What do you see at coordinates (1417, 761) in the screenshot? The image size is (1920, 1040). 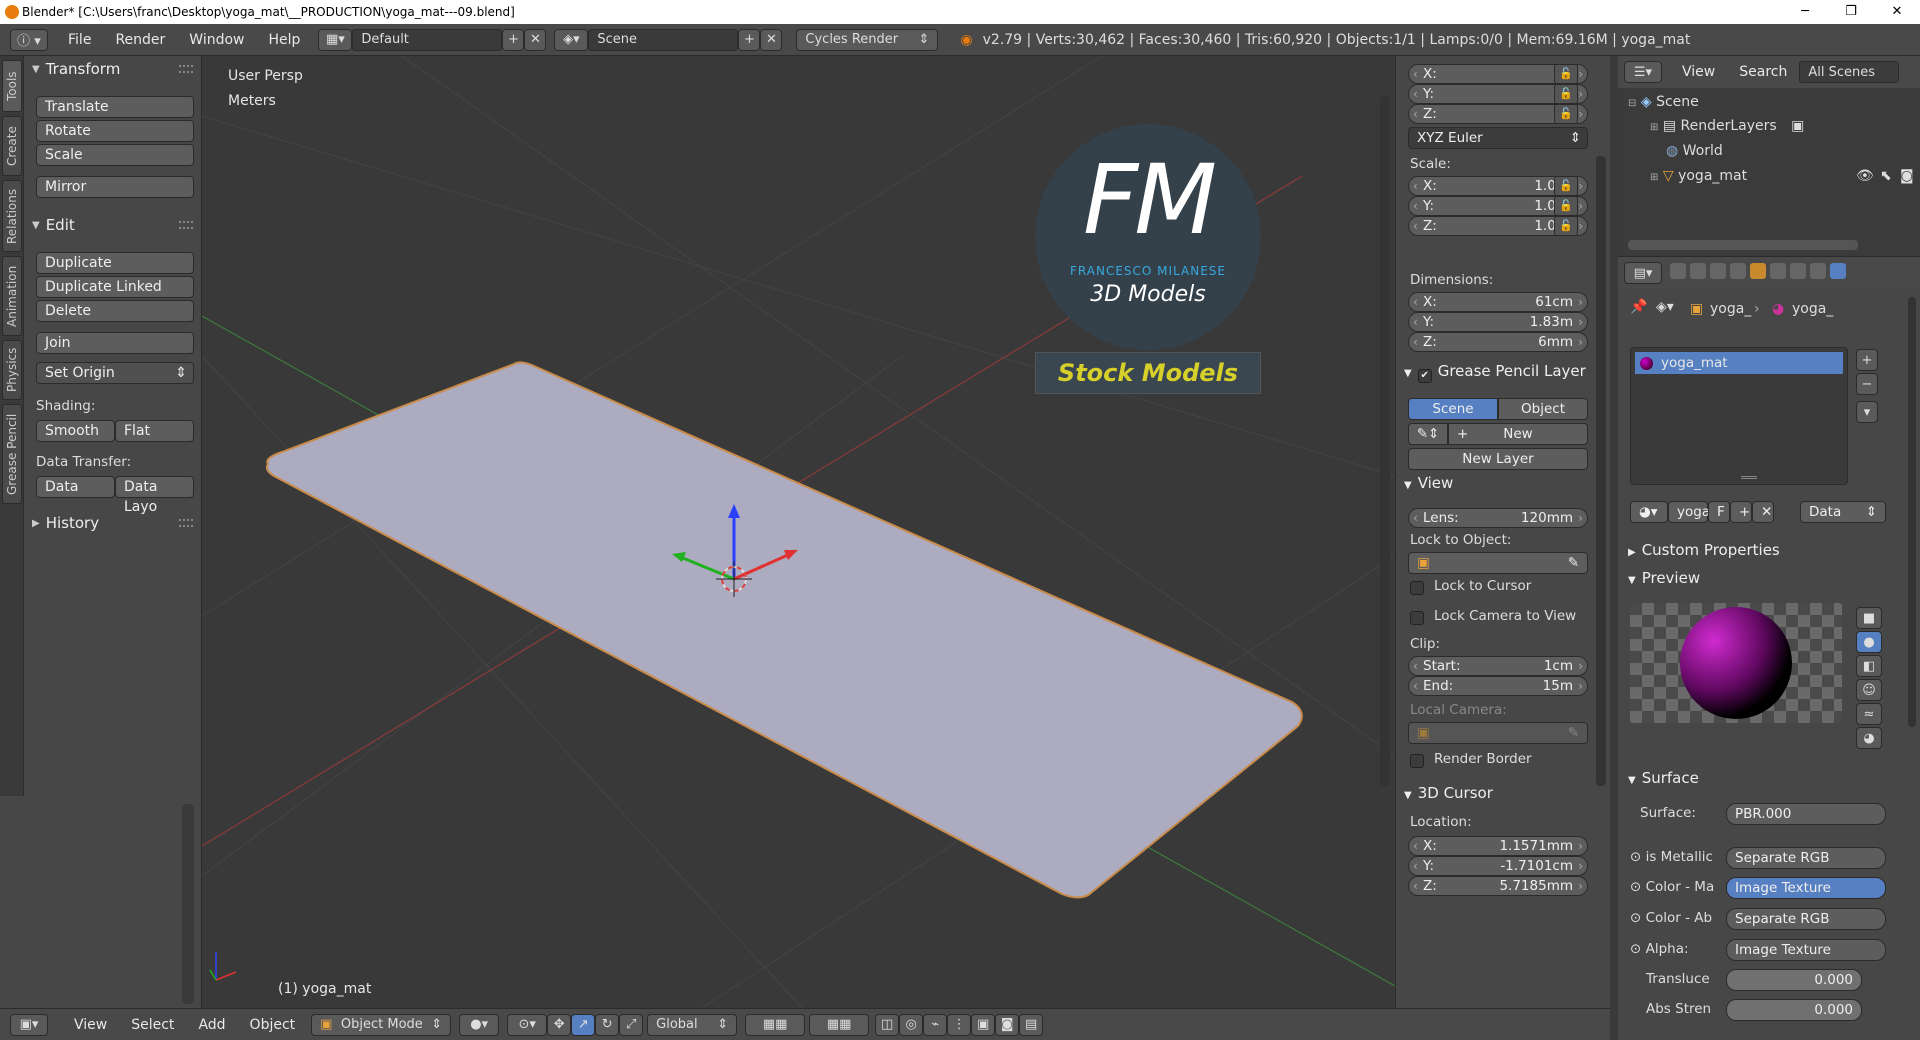 I see `render-border-checkbox` at bounding box center [1417, 761].